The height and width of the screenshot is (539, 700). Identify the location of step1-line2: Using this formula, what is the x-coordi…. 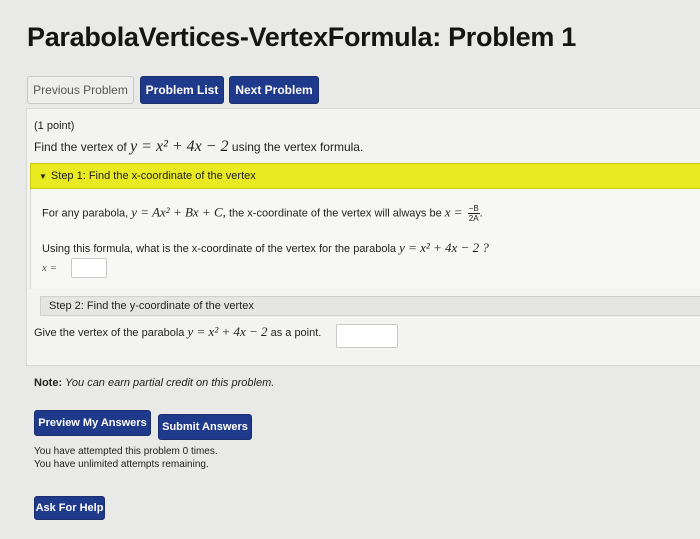
(265, 248).